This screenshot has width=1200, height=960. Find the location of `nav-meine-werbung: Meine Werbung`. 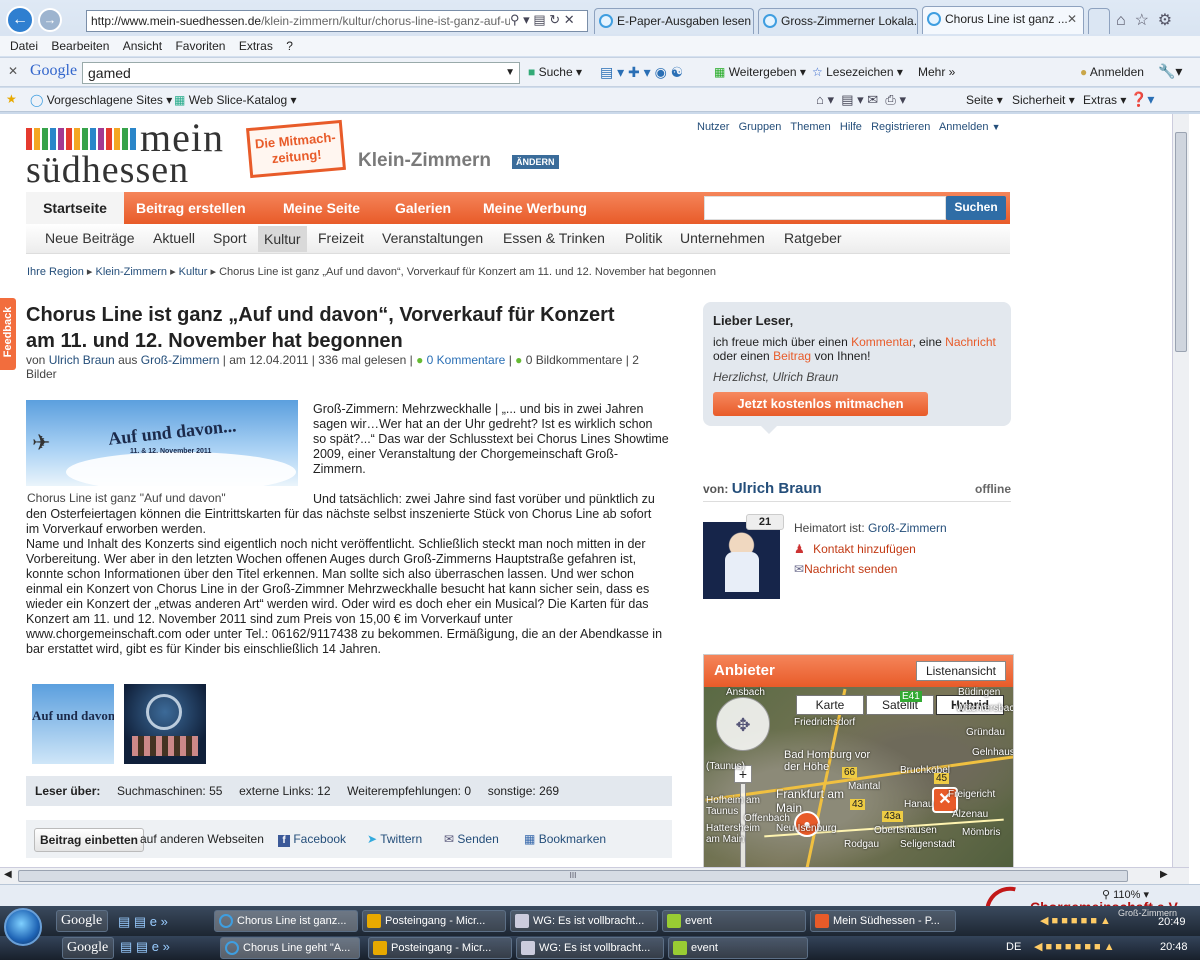

nav-meine-werbung: Meine Werbung is located at coordinates (535, 208).